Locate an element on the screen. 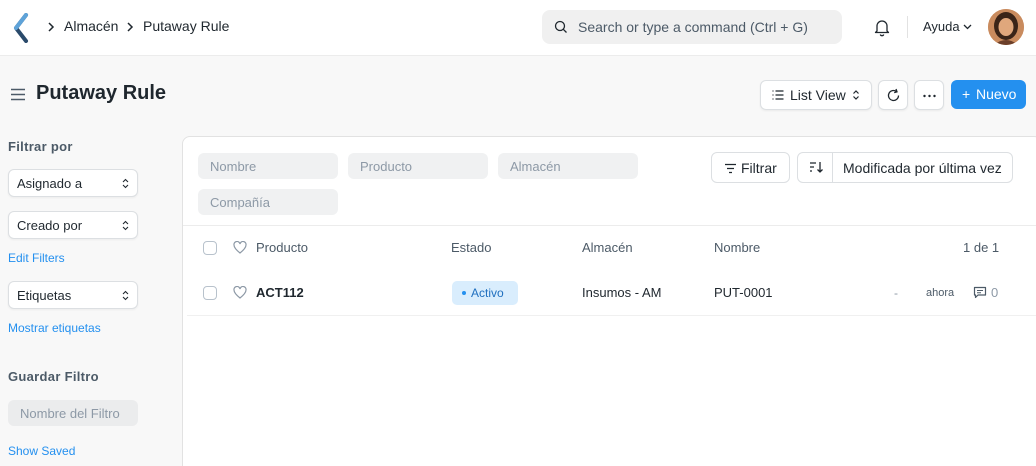  column-header-almacen: Almacén is located at coordinates (607, 247).